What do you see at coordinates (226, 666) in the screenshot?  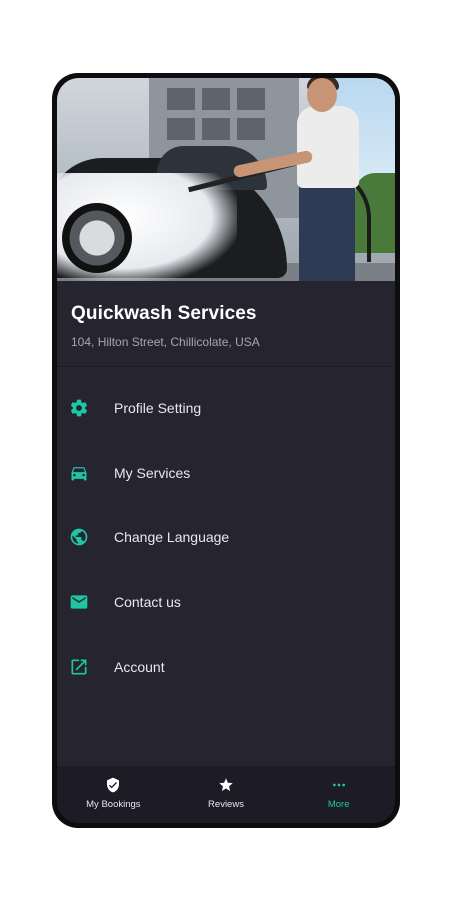 I see `menu-item-account: Account` at bounding box center [226, 666].